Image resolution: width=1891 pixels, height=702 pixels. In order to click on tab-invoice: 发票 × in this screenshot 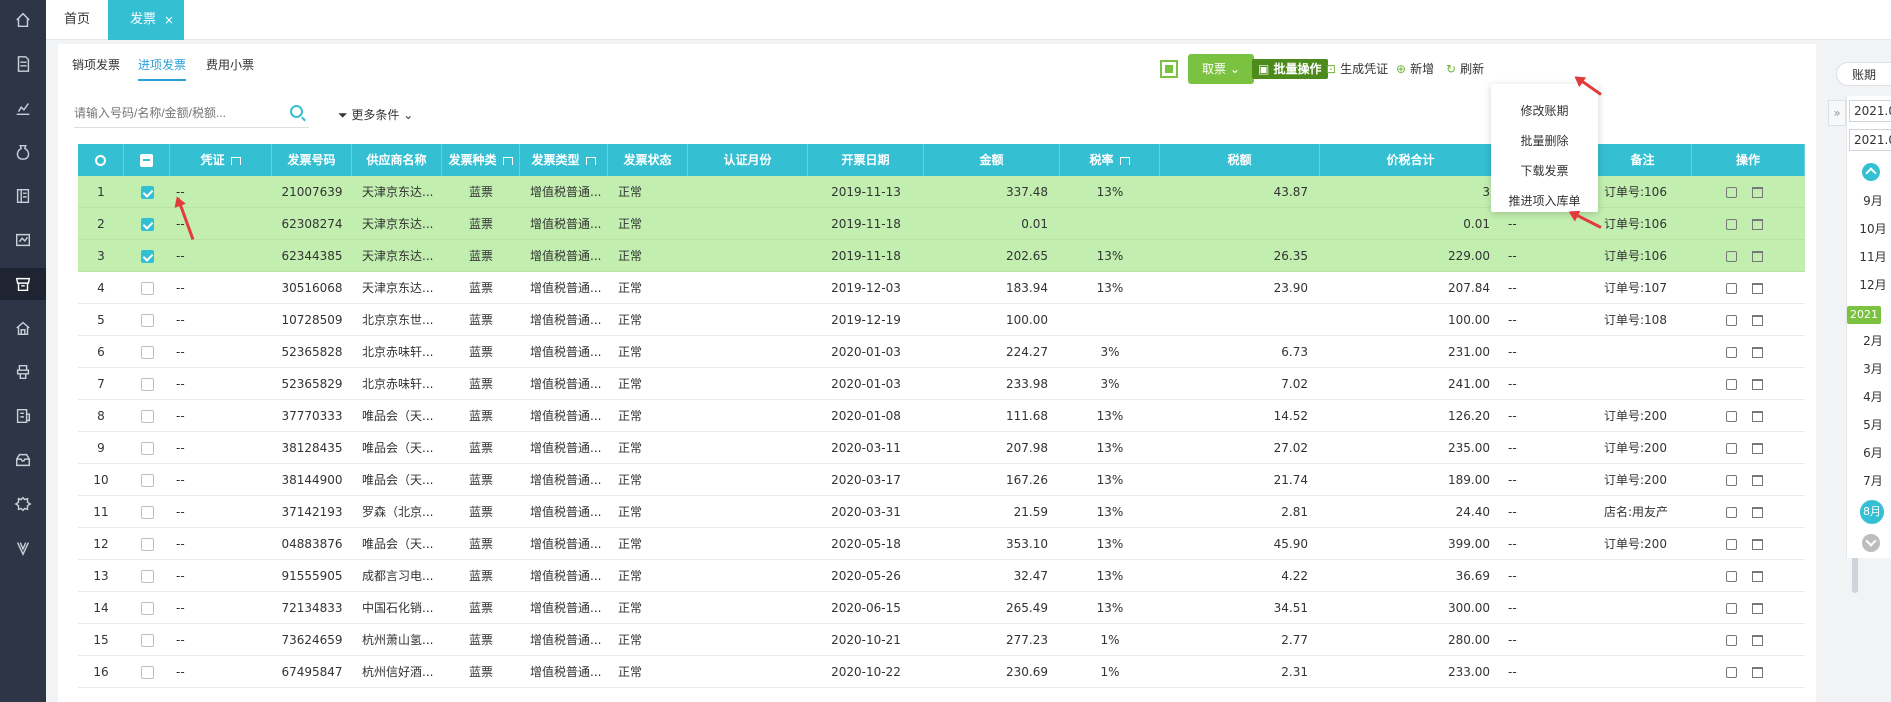, I will do `click(146, 20)`.